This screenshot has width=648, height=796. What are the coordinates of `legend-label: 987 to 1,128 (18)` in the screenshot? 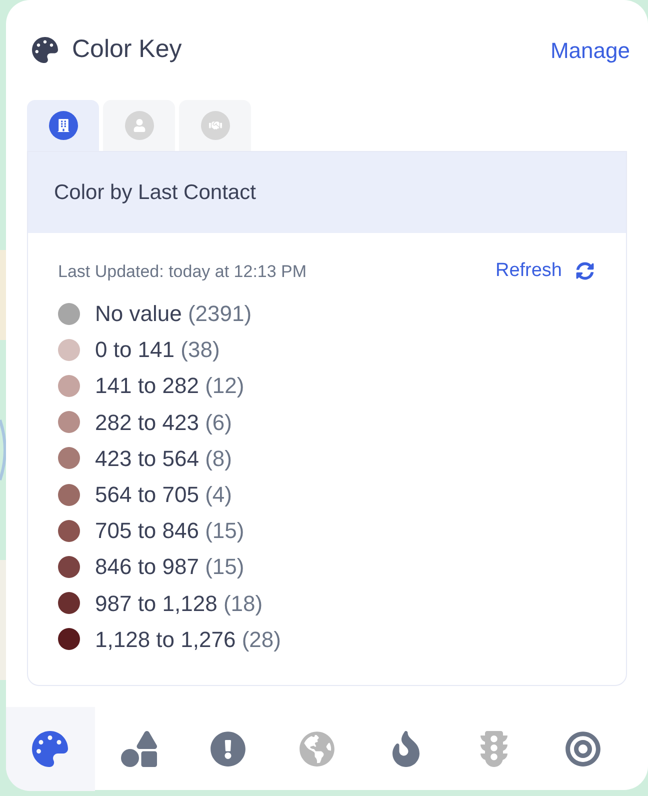 It's located at (179, 604).